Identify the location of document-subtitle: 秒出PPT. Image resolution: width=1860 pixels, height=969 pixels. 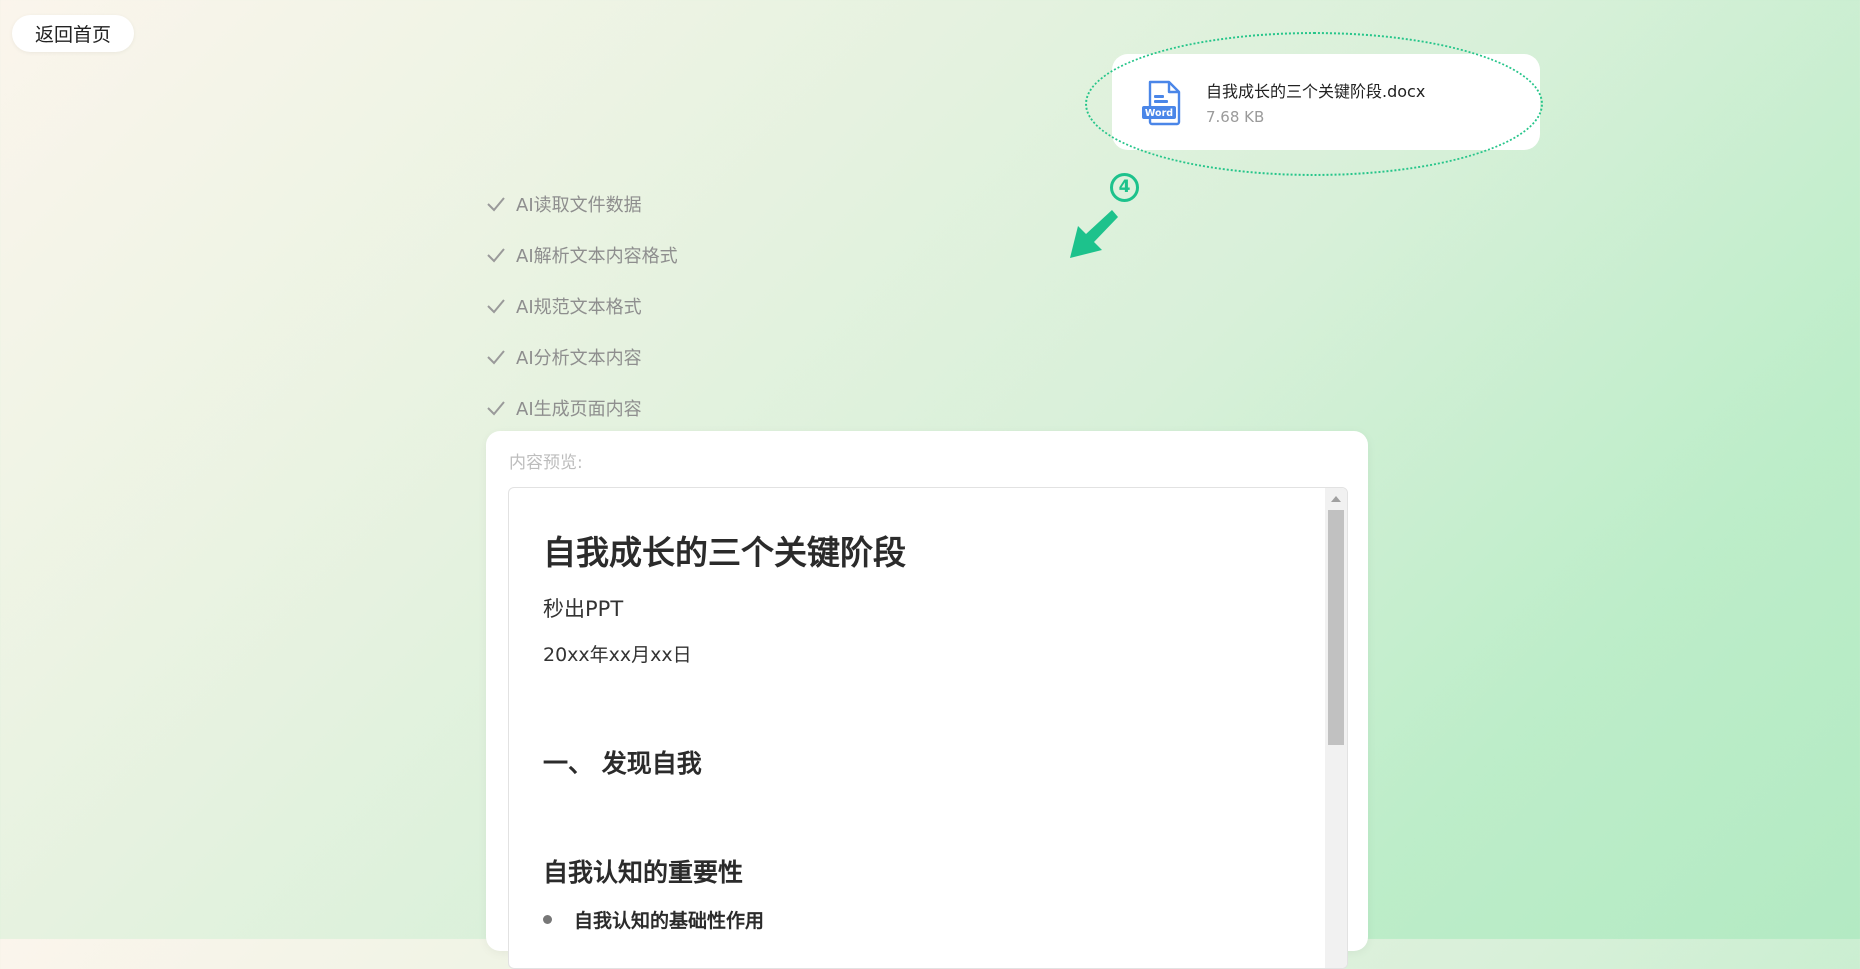
(583, 609).